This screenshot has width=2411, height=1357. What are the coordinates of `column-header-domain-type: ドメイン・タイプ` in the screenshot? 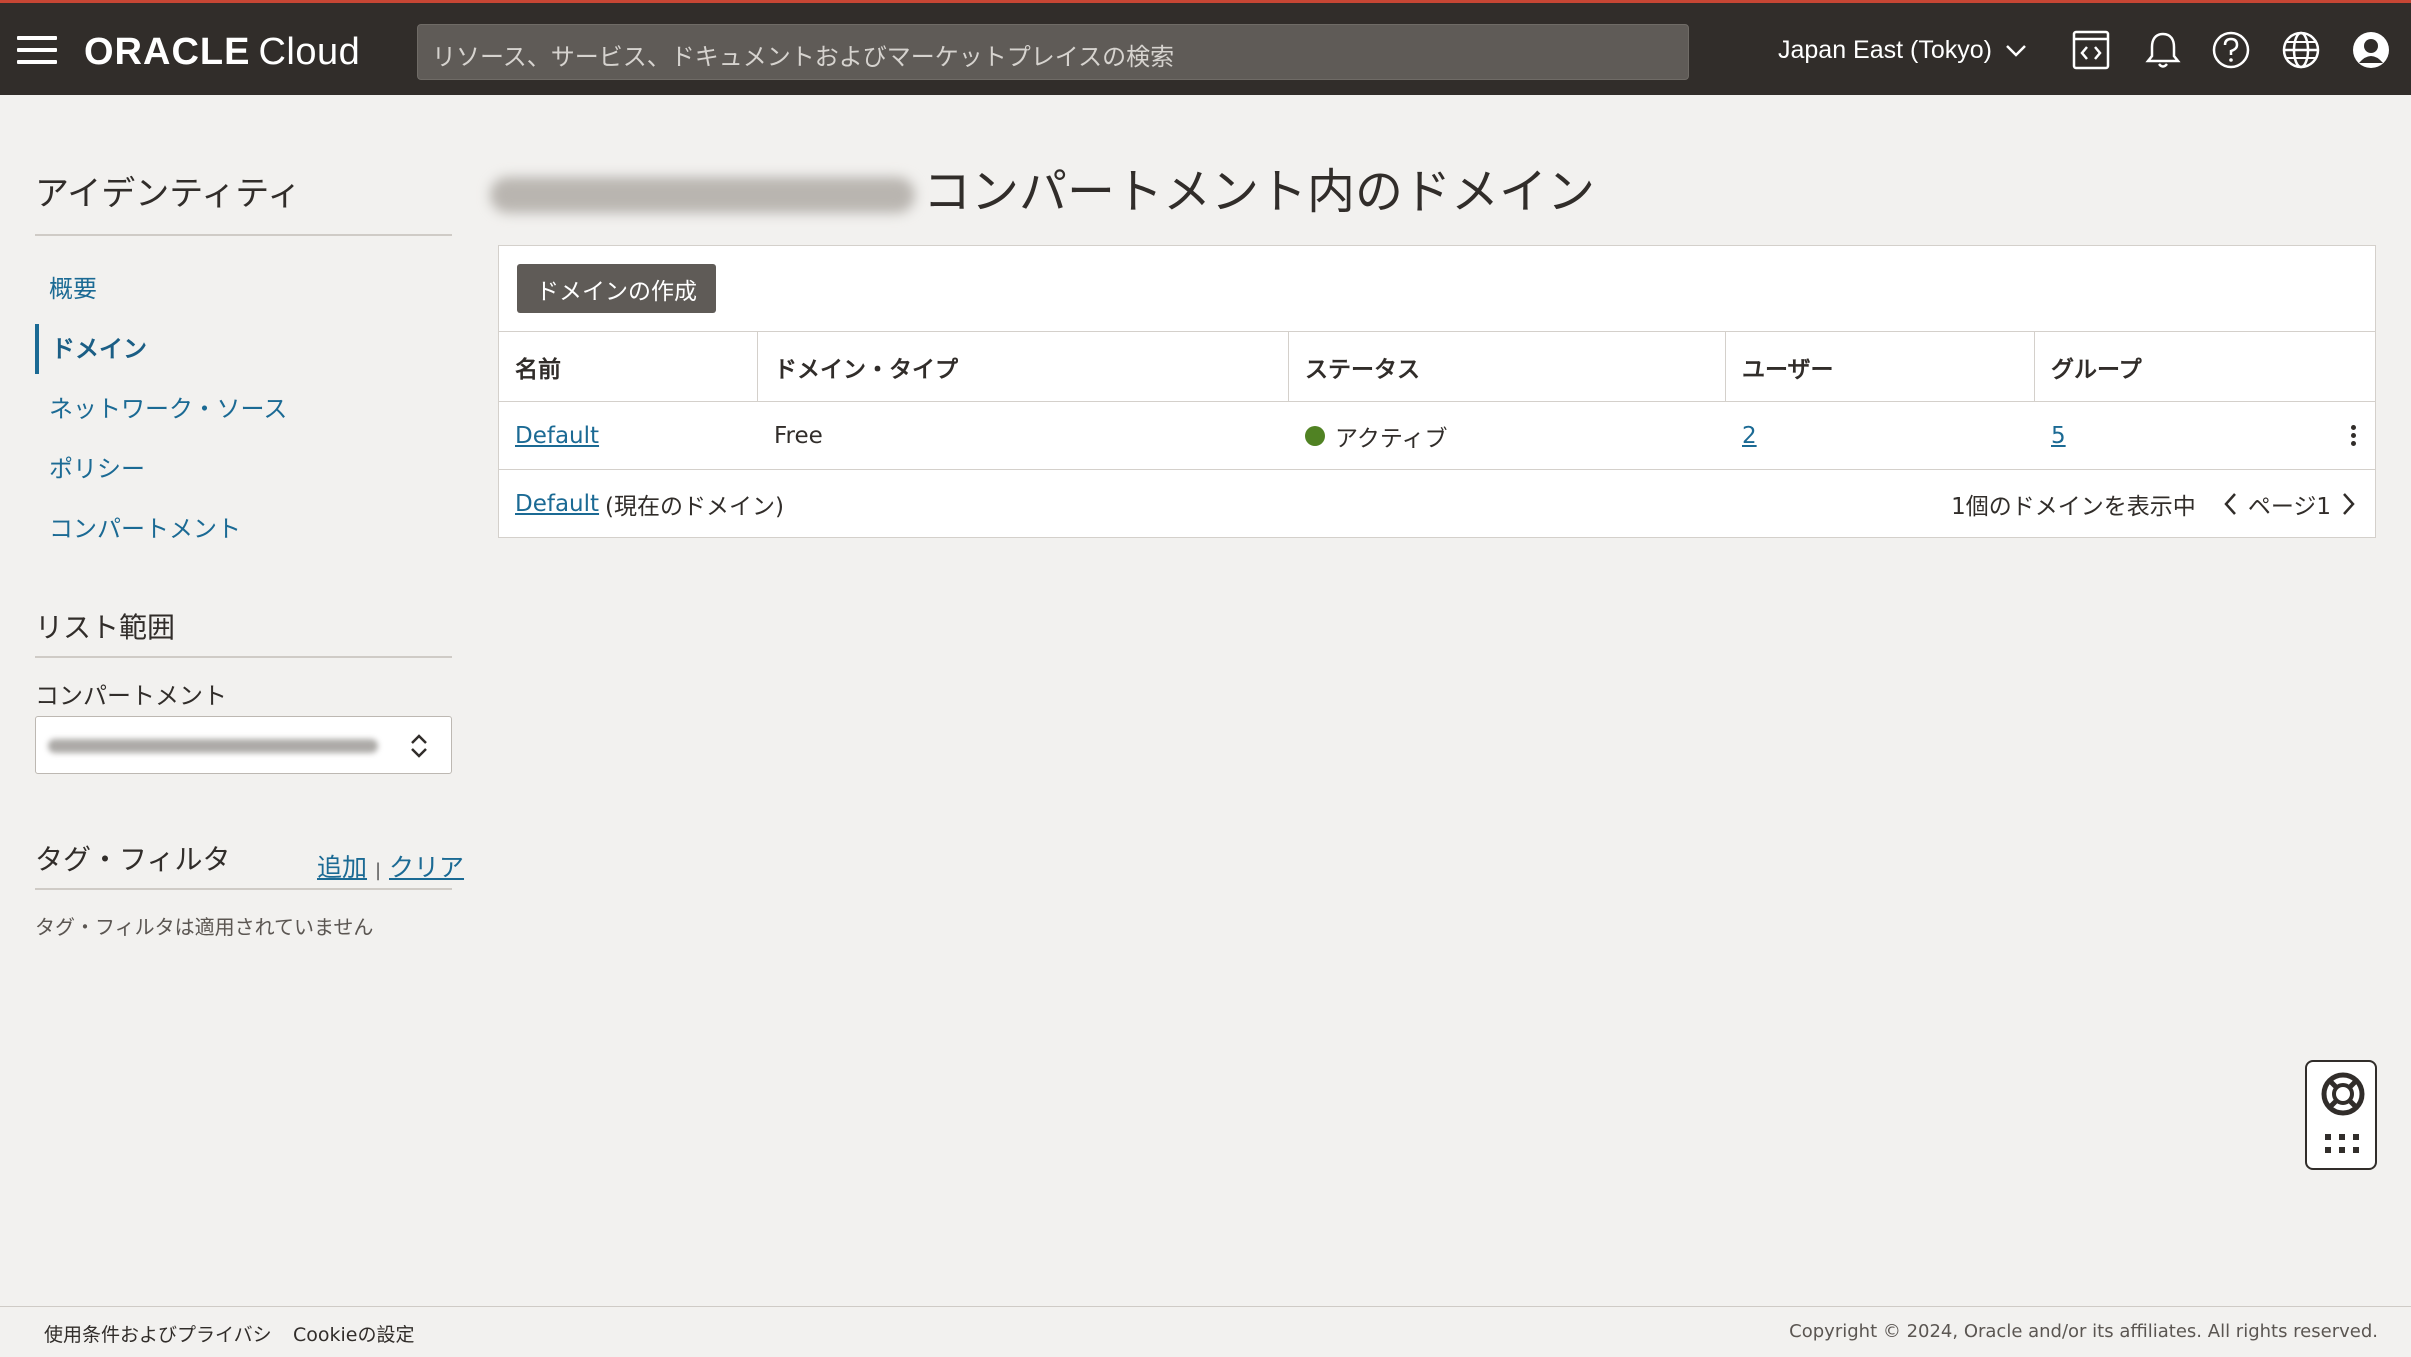 It's located at (1023, 366).